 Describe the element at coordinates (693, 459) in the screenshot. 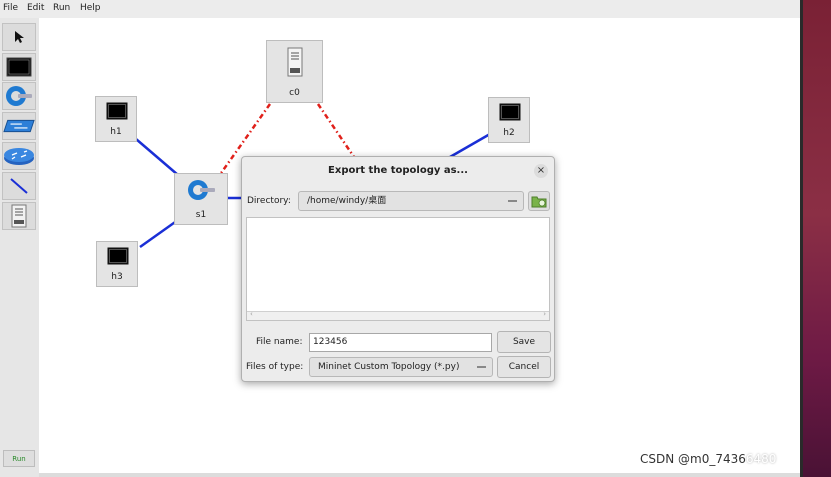

I see `watermark-prefix: CSDN @m0_7436` at that location.